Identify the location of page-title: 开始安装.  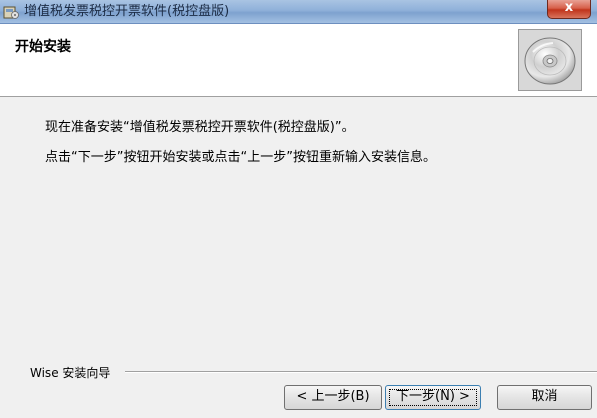
(43, 47).